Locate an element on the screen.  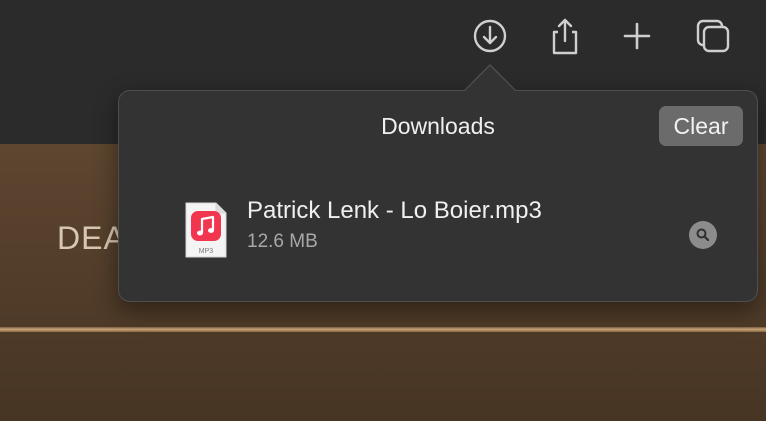
plus-icon is located at coordinates (637, 36).